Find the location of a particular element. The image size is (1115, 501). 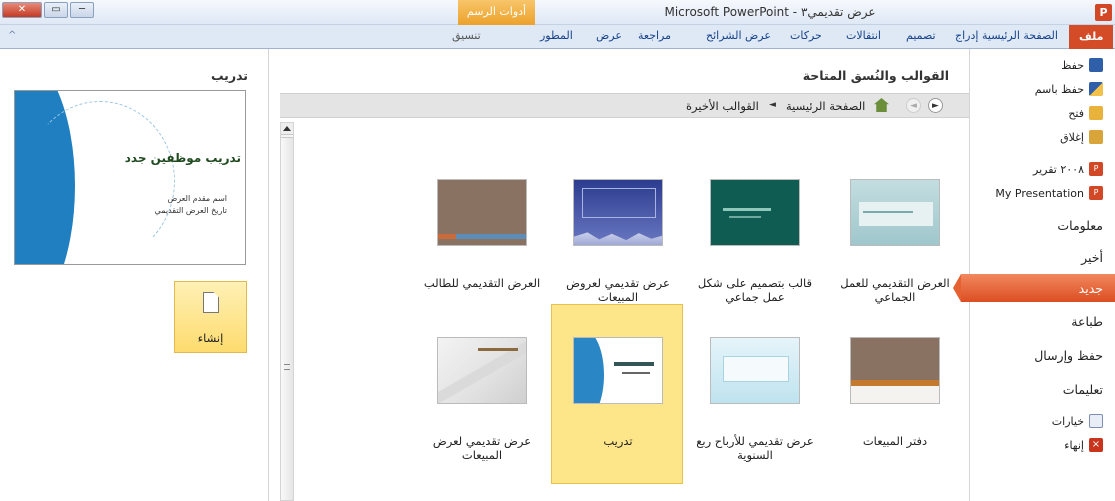

scrollbar-thumb is located at coordinates (287, 318).